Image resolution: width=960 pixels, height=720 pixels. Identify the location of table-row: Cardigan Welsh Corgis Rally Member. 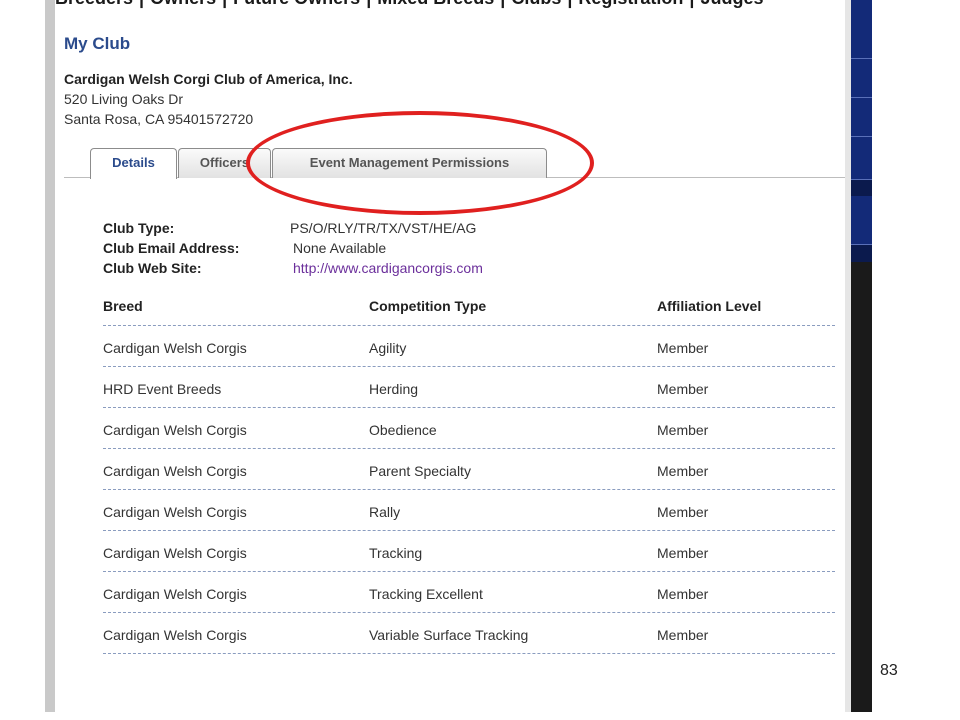
(469, 510).